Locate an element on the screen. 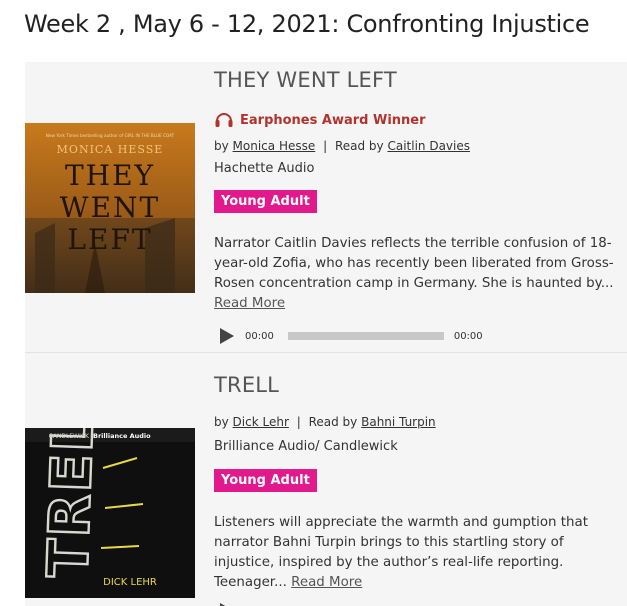 The width and height of the screenshot is (627, 606). narrator-link: Caitlin Davies is located at coordinates (428, 146).